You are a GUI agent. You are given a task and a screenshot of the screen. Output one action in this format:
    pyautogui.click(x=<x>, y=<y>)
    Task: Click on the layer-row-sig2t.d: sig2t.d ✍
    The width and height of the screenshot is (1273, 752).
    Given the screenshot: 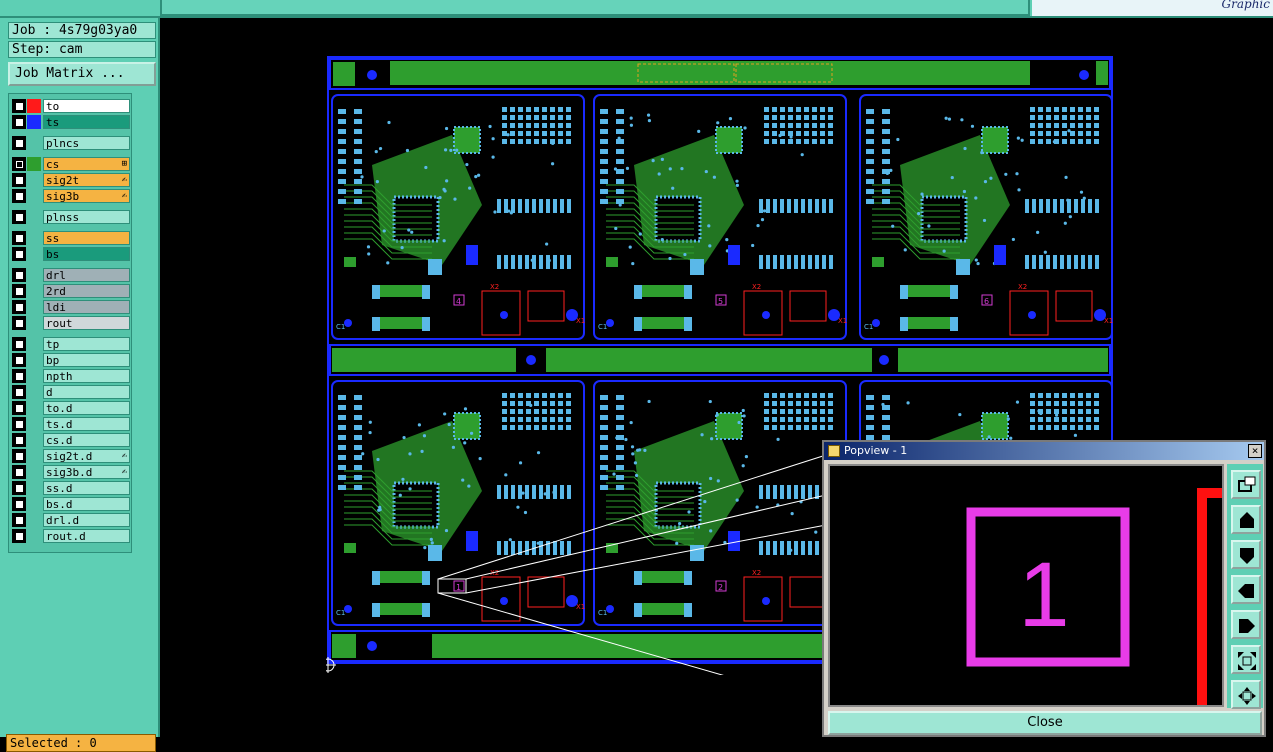 What is the action you would take?
    pyautogui.click(x=71, y=456)
    